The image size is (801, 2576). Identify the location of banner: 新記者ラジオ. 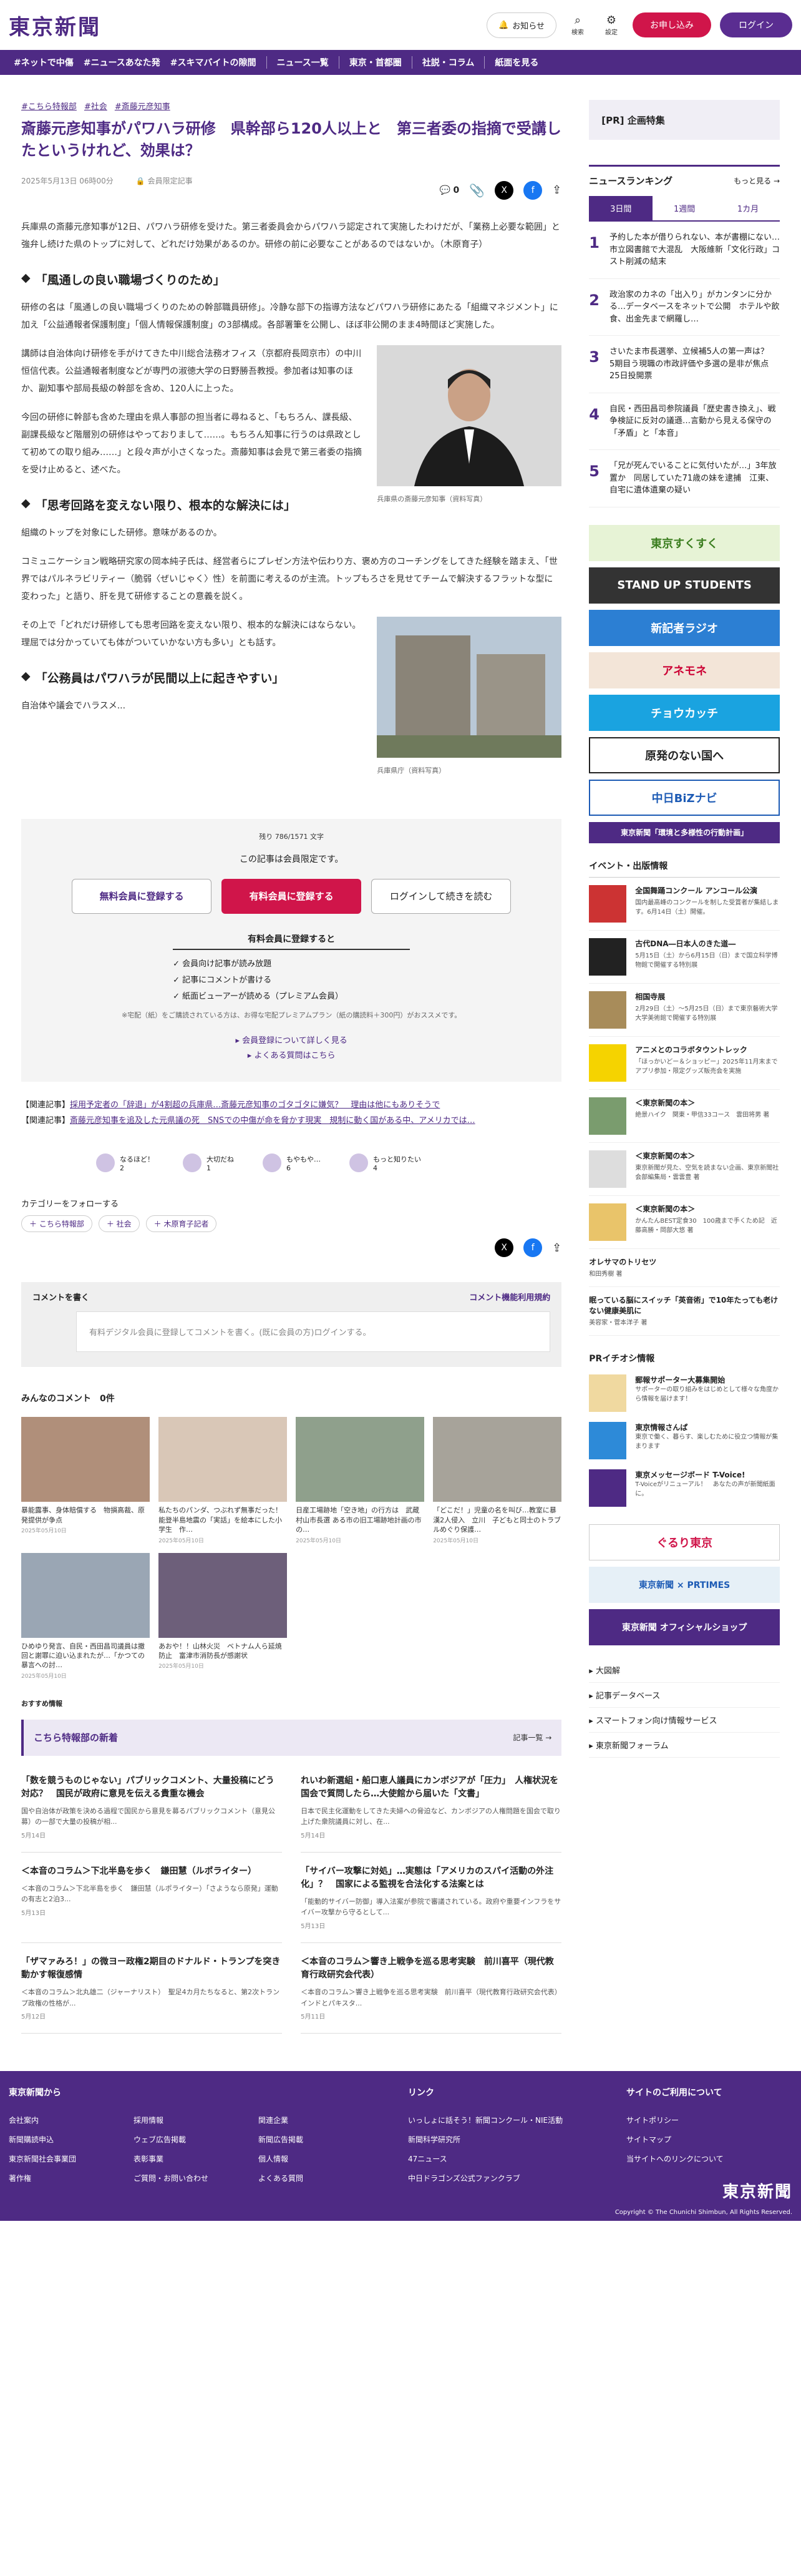
(685, 627).